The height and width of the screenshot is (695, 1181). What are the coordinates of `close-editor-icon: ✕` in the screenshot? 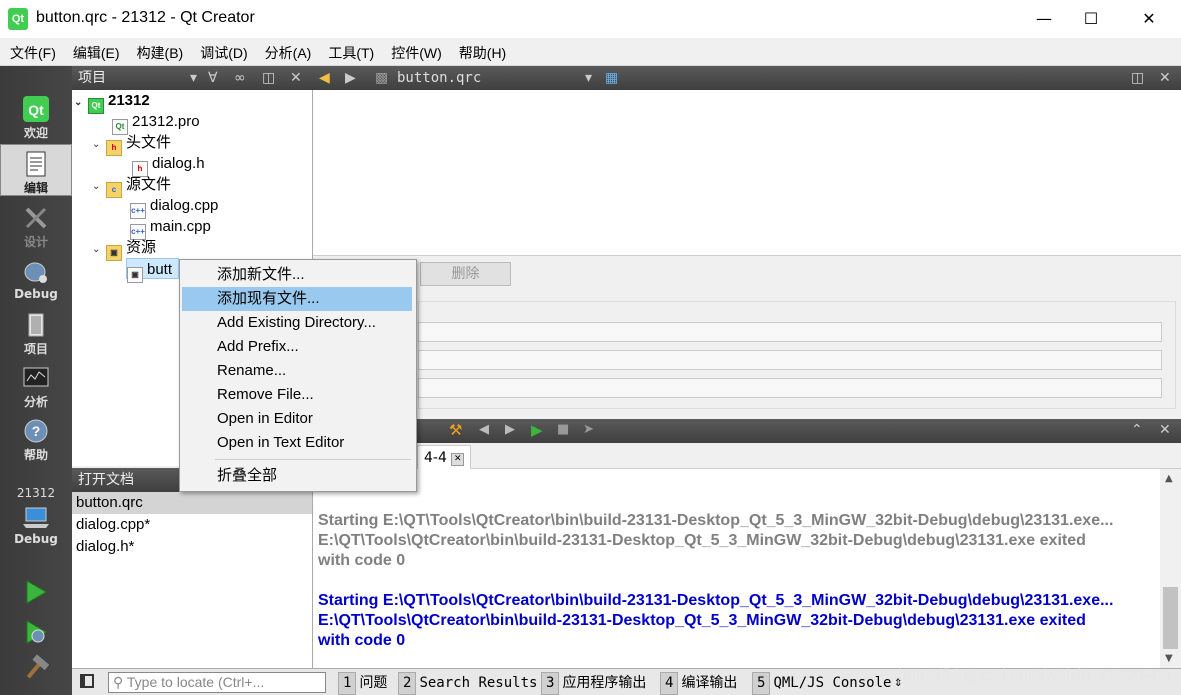 It's located at (1165, 78).